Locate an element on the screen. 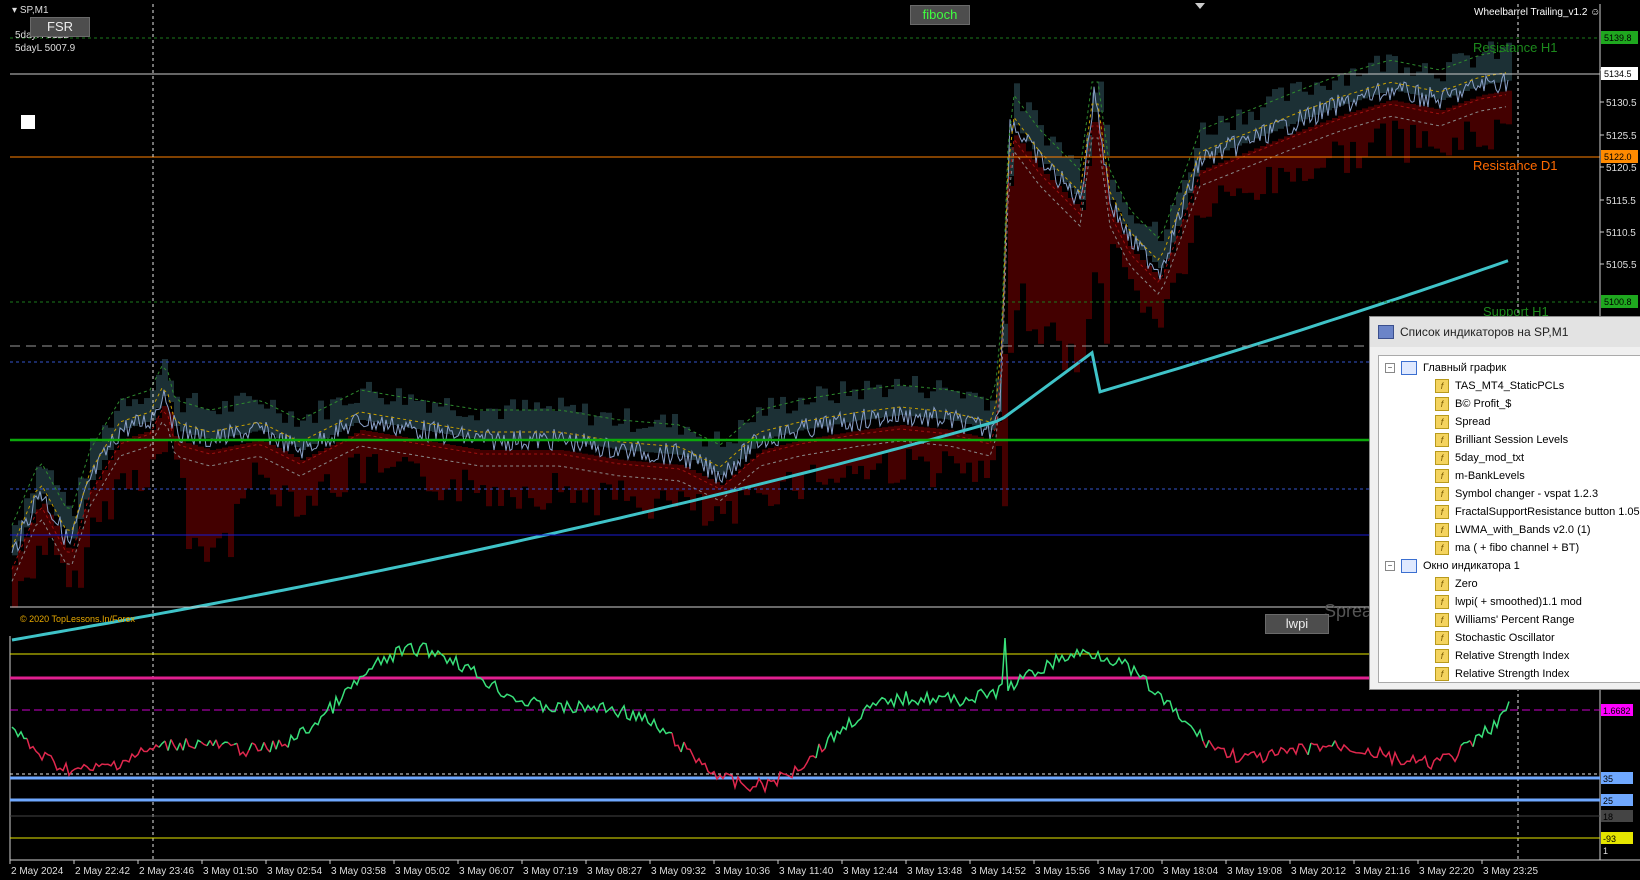 The width and height of the screenshot is (1640, 880). indicator-item: f B© Profit_$ is located at coordinates (1473, 404).